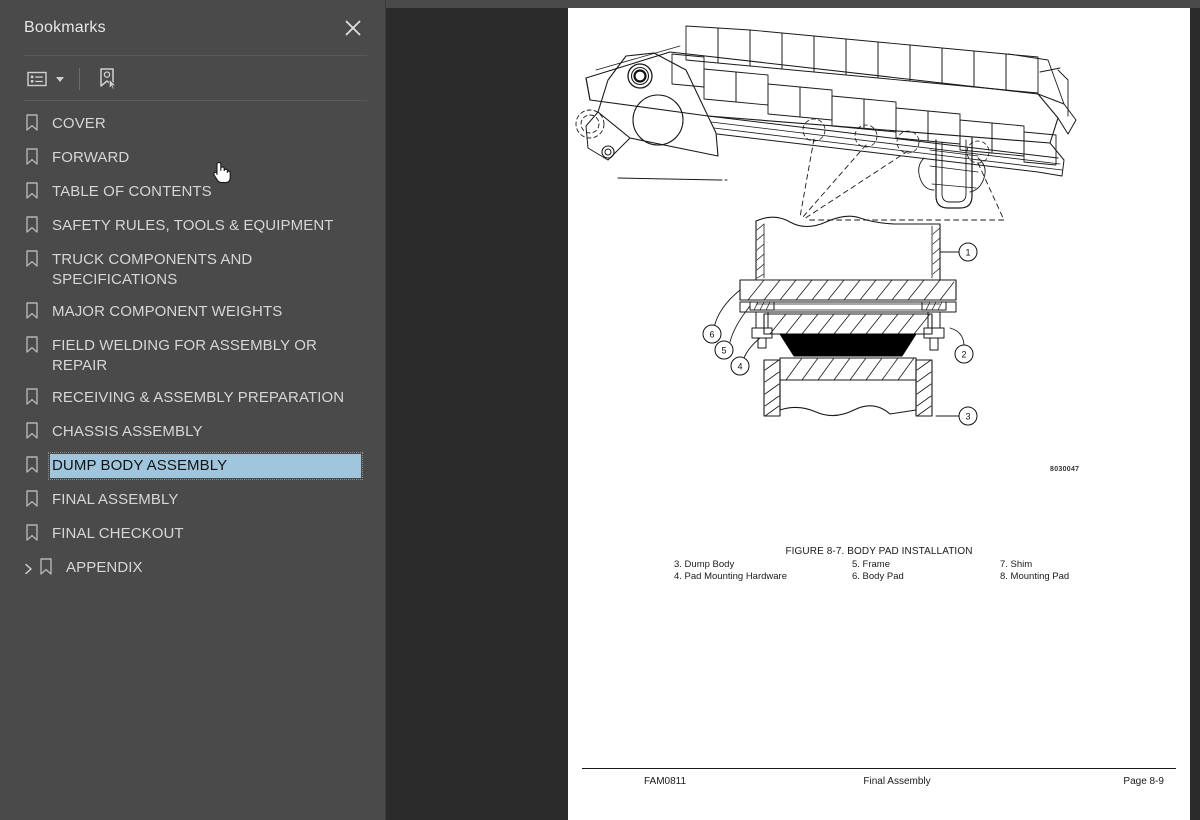  What do you see at coordinates (739, 367) in the screenshot?
I see `callout-4: 4` at bounding box center [739, 367].